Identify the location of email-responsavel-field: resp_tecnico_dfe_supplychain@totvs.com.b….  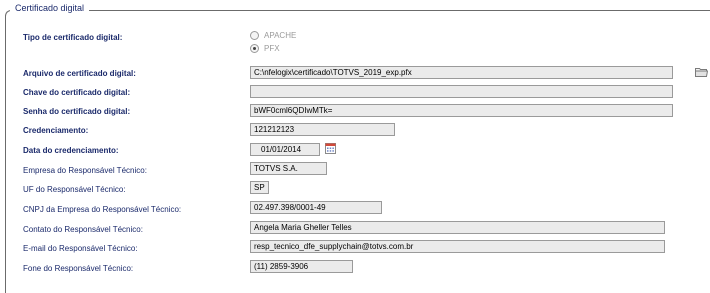
(457, 246).